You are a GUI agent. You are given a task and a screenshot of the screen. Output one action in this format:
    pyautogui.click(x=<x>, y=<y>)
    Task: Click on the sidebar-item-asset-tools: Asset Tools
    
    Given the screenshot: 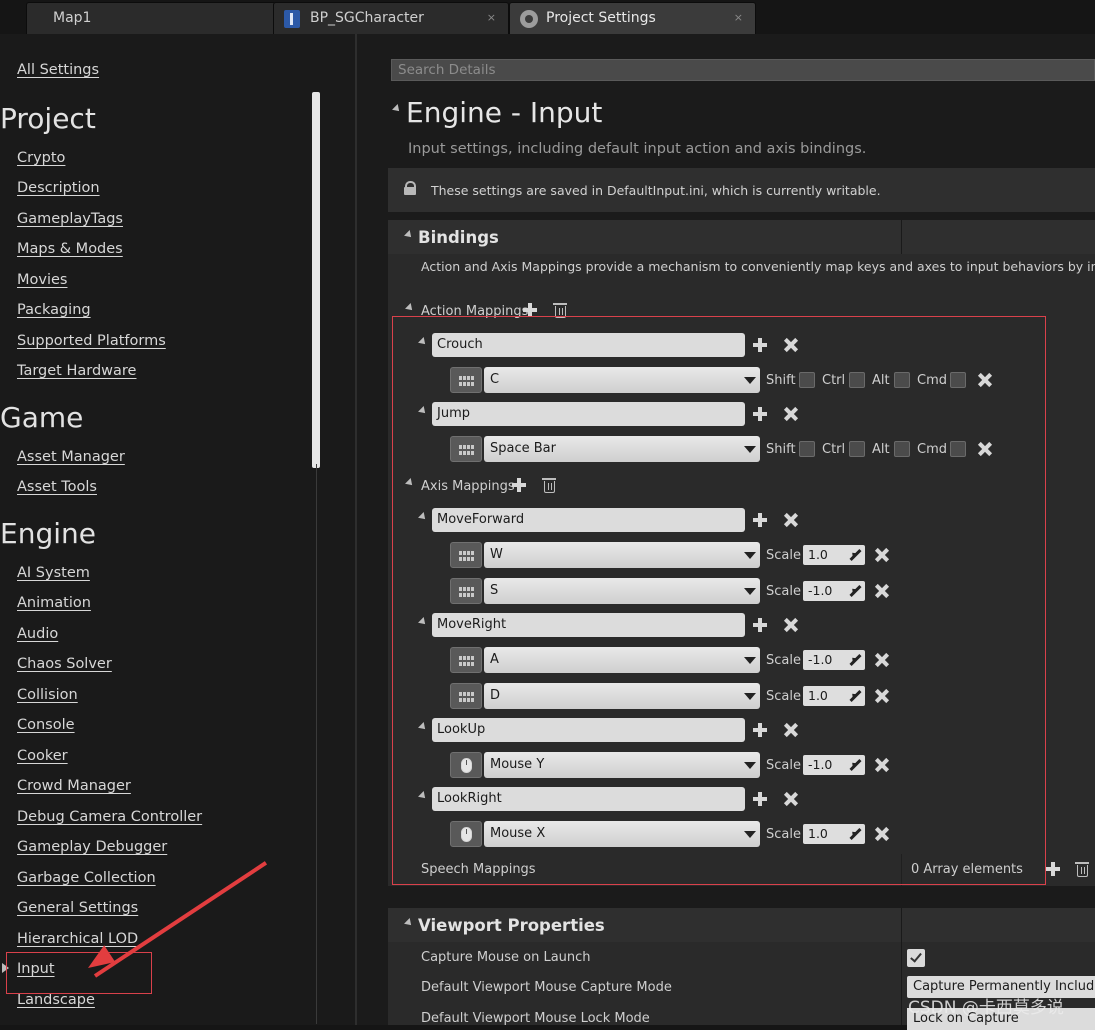 What is the action you would take?
    pyautogui.click(x=57, y=487)
    